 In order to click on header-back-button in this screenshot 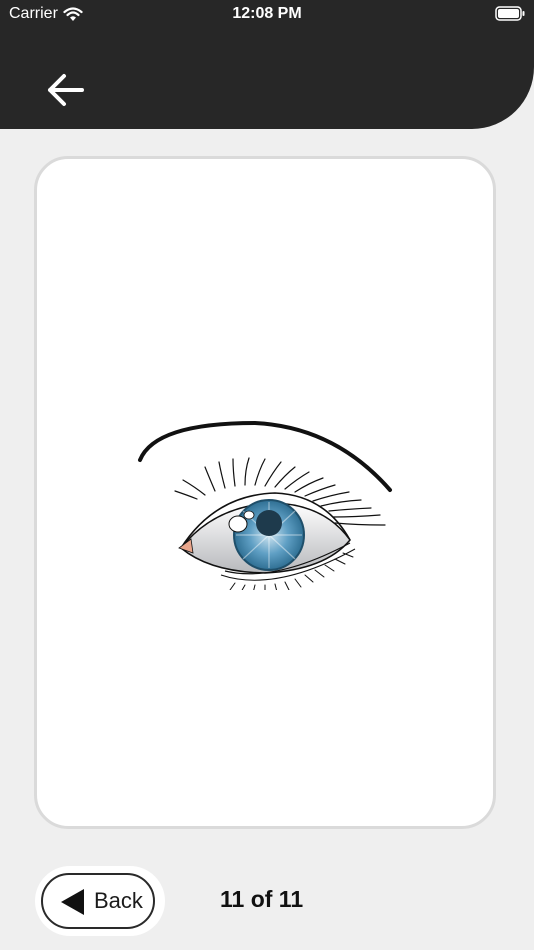, I will do `click(65, 90)`.